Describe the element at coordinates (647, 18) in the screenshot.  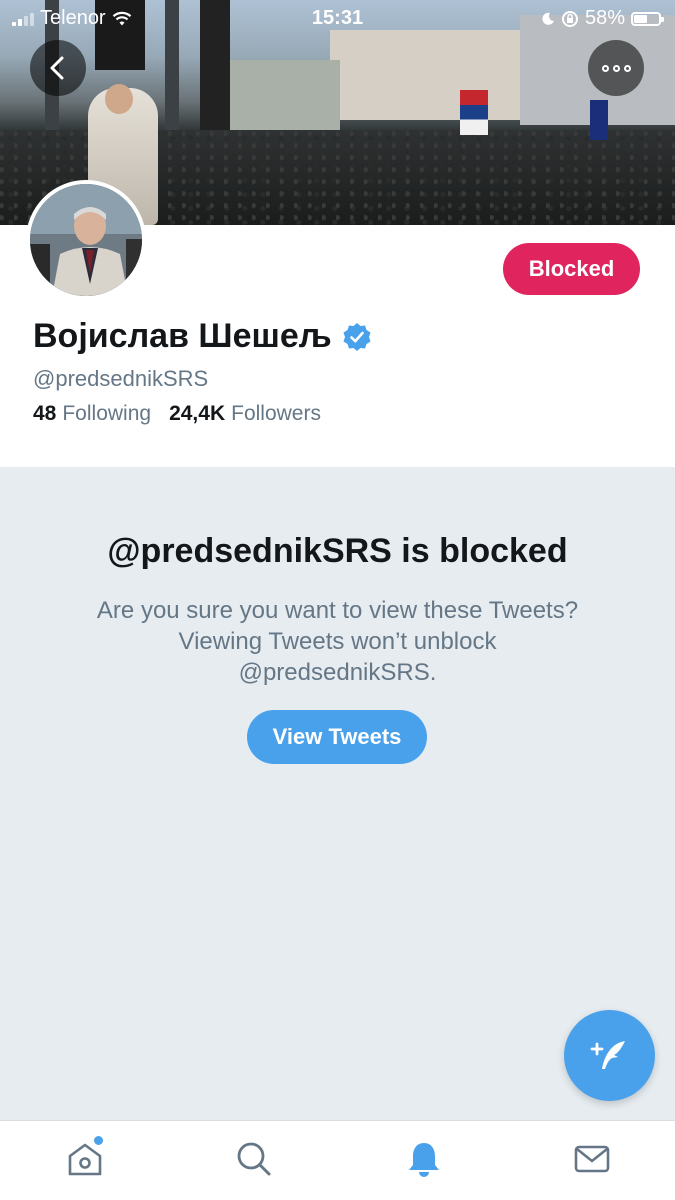
I see `battery-icon` at that location.